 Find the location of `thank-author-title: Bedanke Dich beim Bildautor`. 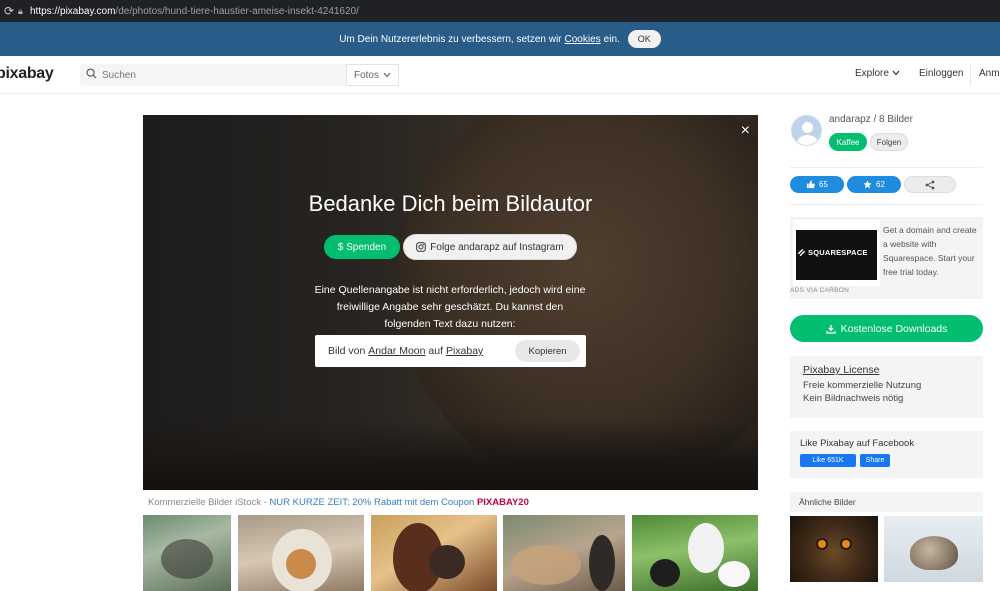

thank-author-title: Bedanke Dich beim Bildautor is located at coordinates (450, 203).